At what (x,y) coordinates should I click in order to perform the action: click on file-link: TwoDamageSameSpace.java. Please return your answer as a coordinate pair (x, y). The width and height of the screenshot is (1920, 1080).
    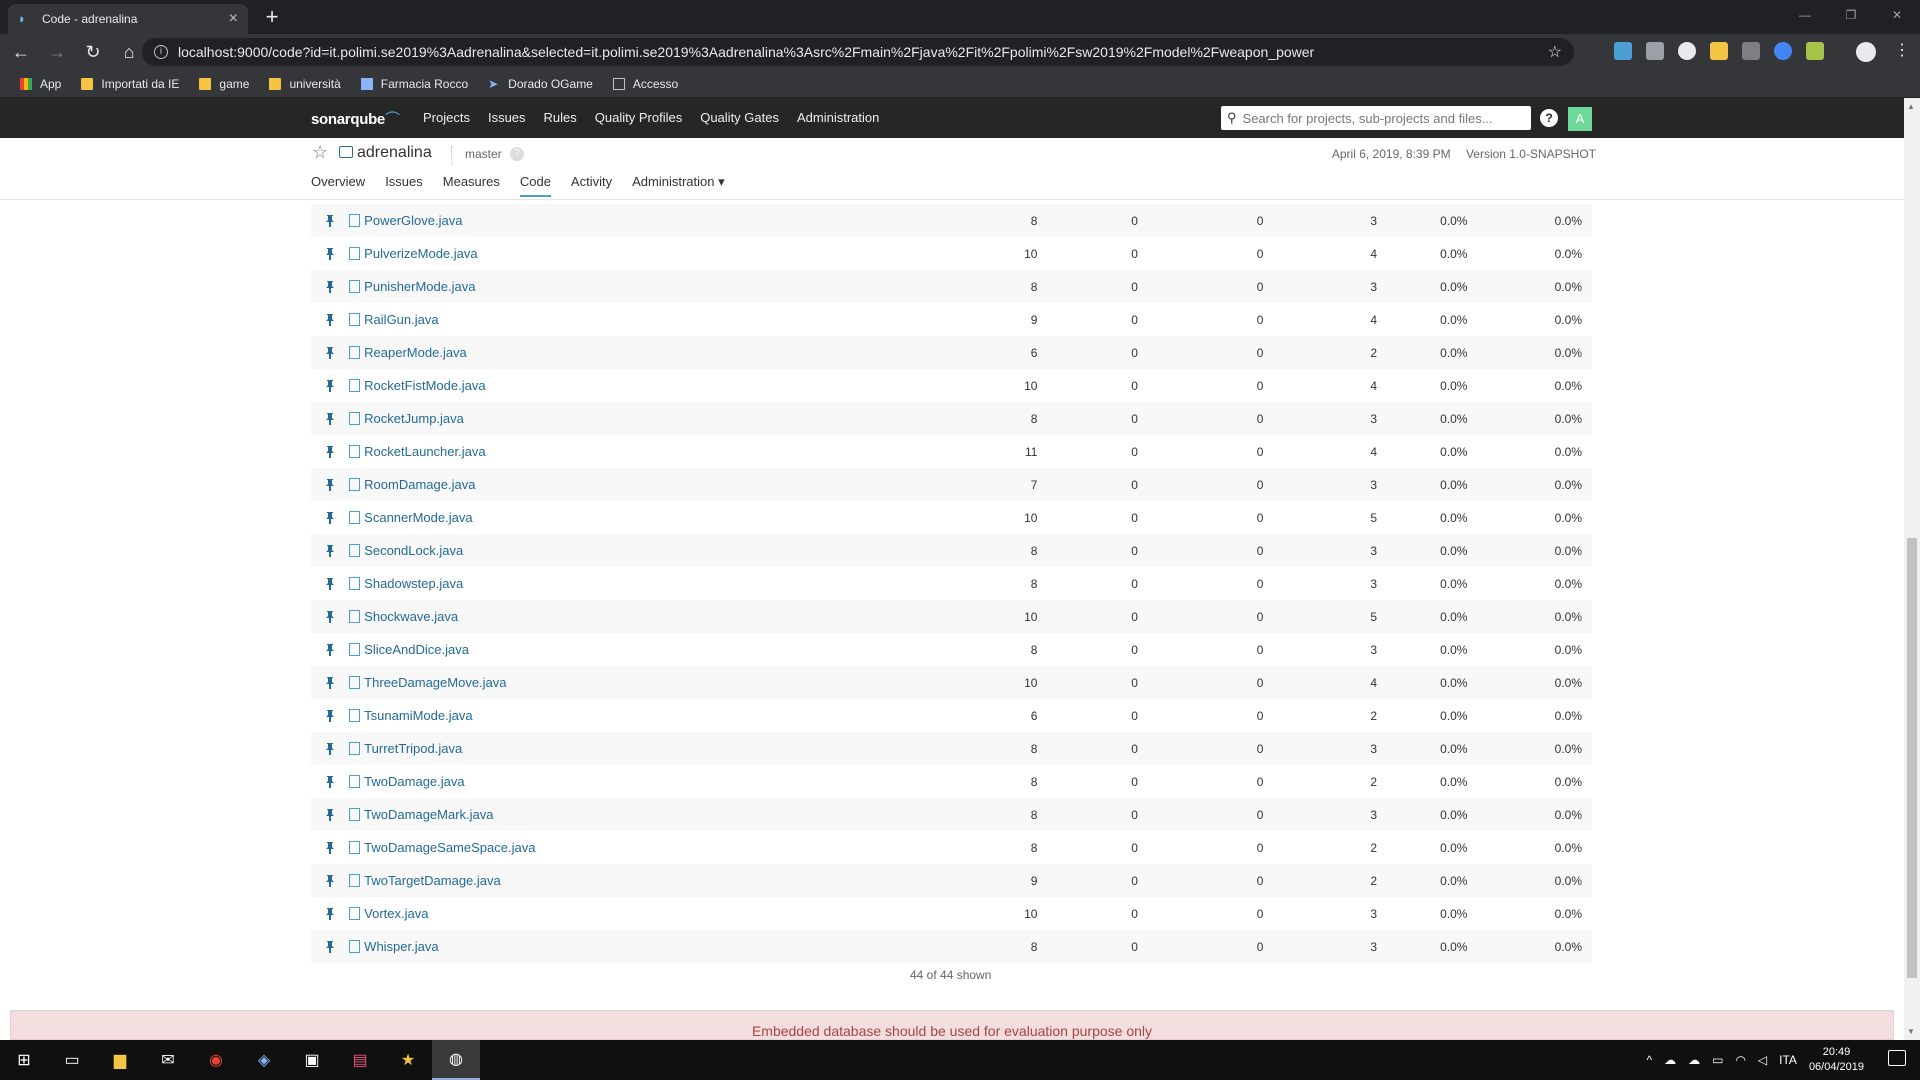
    Looking at the image, I should click on (449, 847).